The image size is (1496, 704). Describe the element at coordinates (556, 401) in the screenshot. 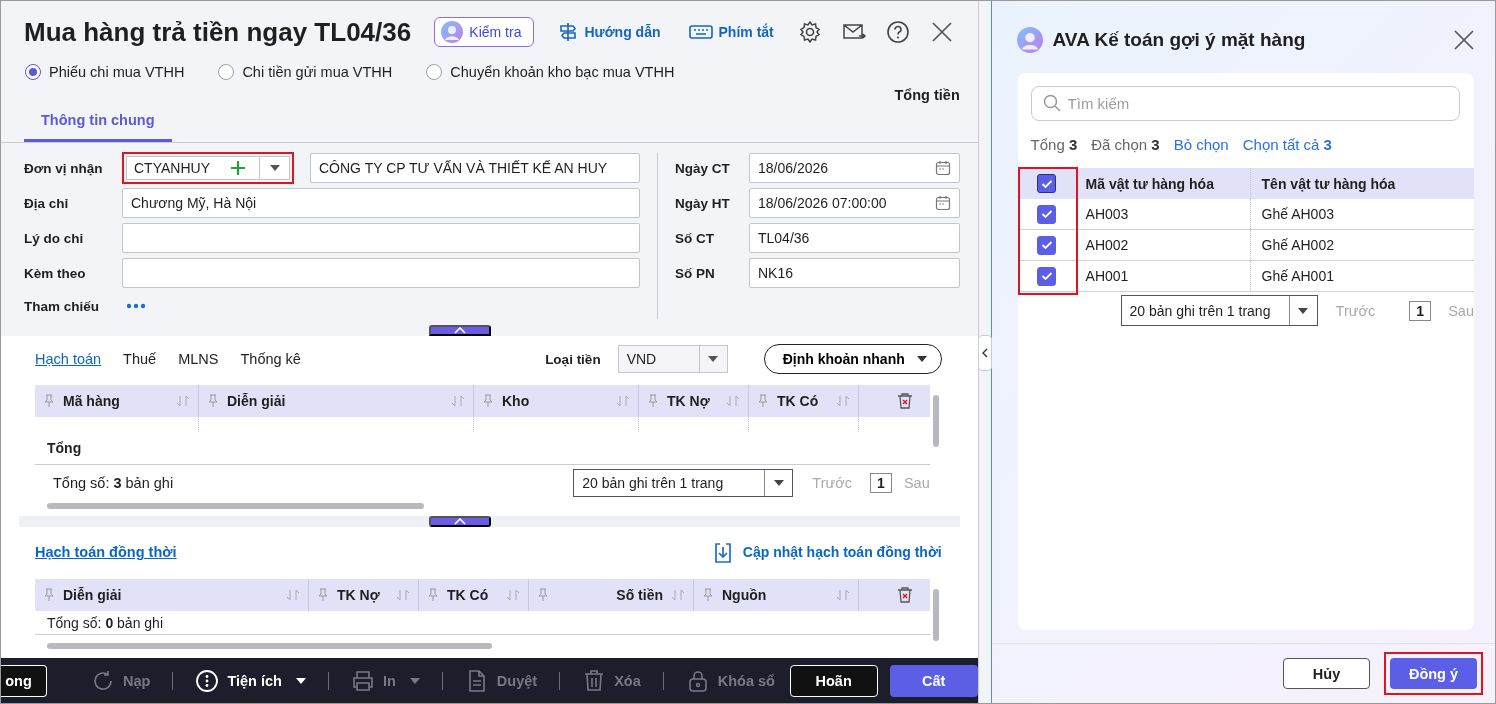

I see `column-header: Kho` at that location.